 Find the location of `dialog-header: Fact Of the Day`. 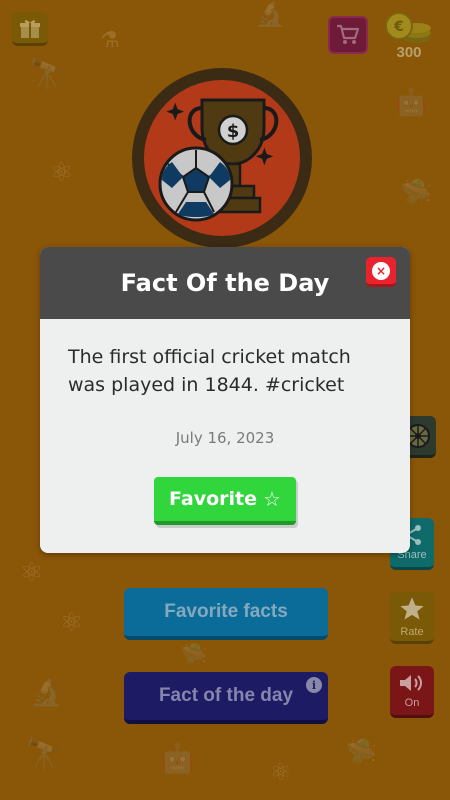

dialog-header: Fact Of the Day is located at coordinates (225, 283).